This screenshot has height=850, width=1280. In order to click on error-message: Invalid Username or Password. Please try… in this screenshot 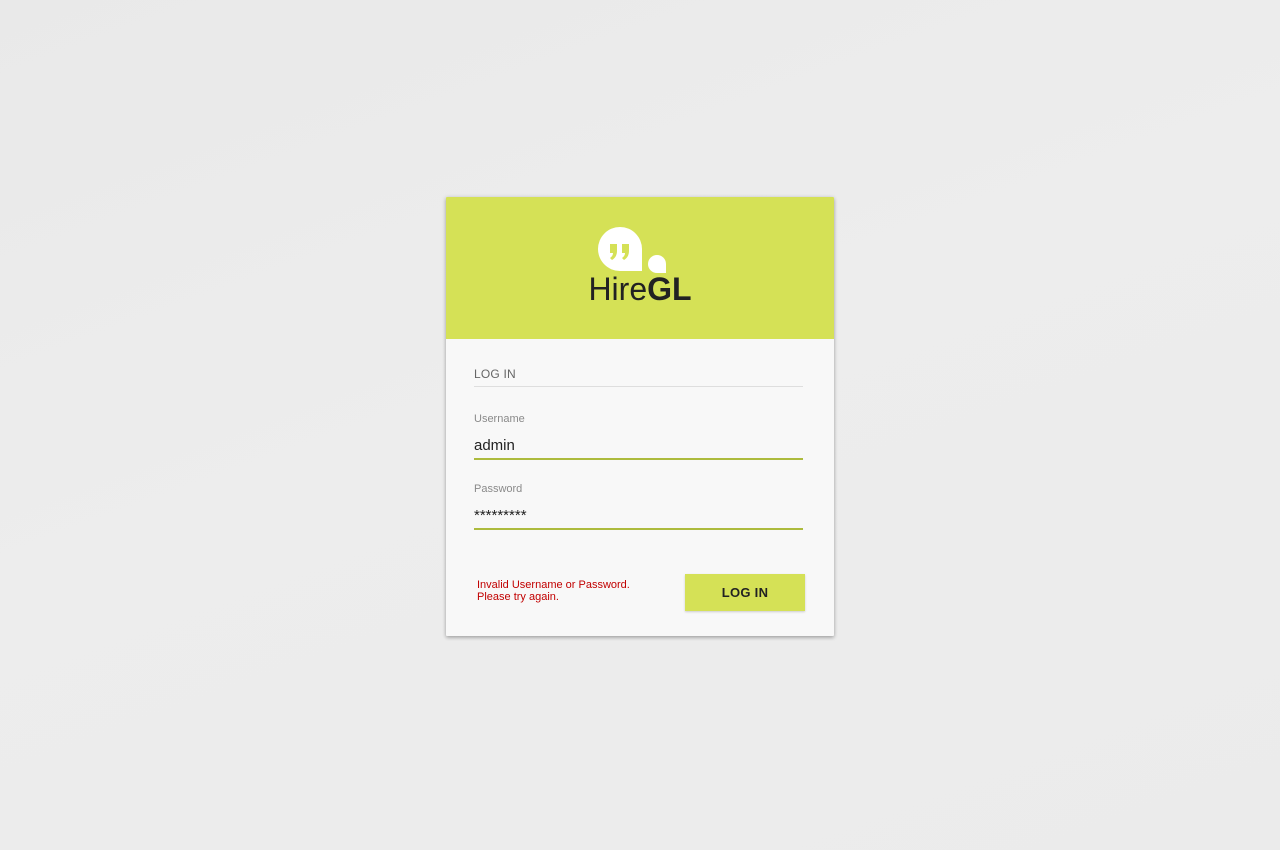, I will do `click(572, 591)`.